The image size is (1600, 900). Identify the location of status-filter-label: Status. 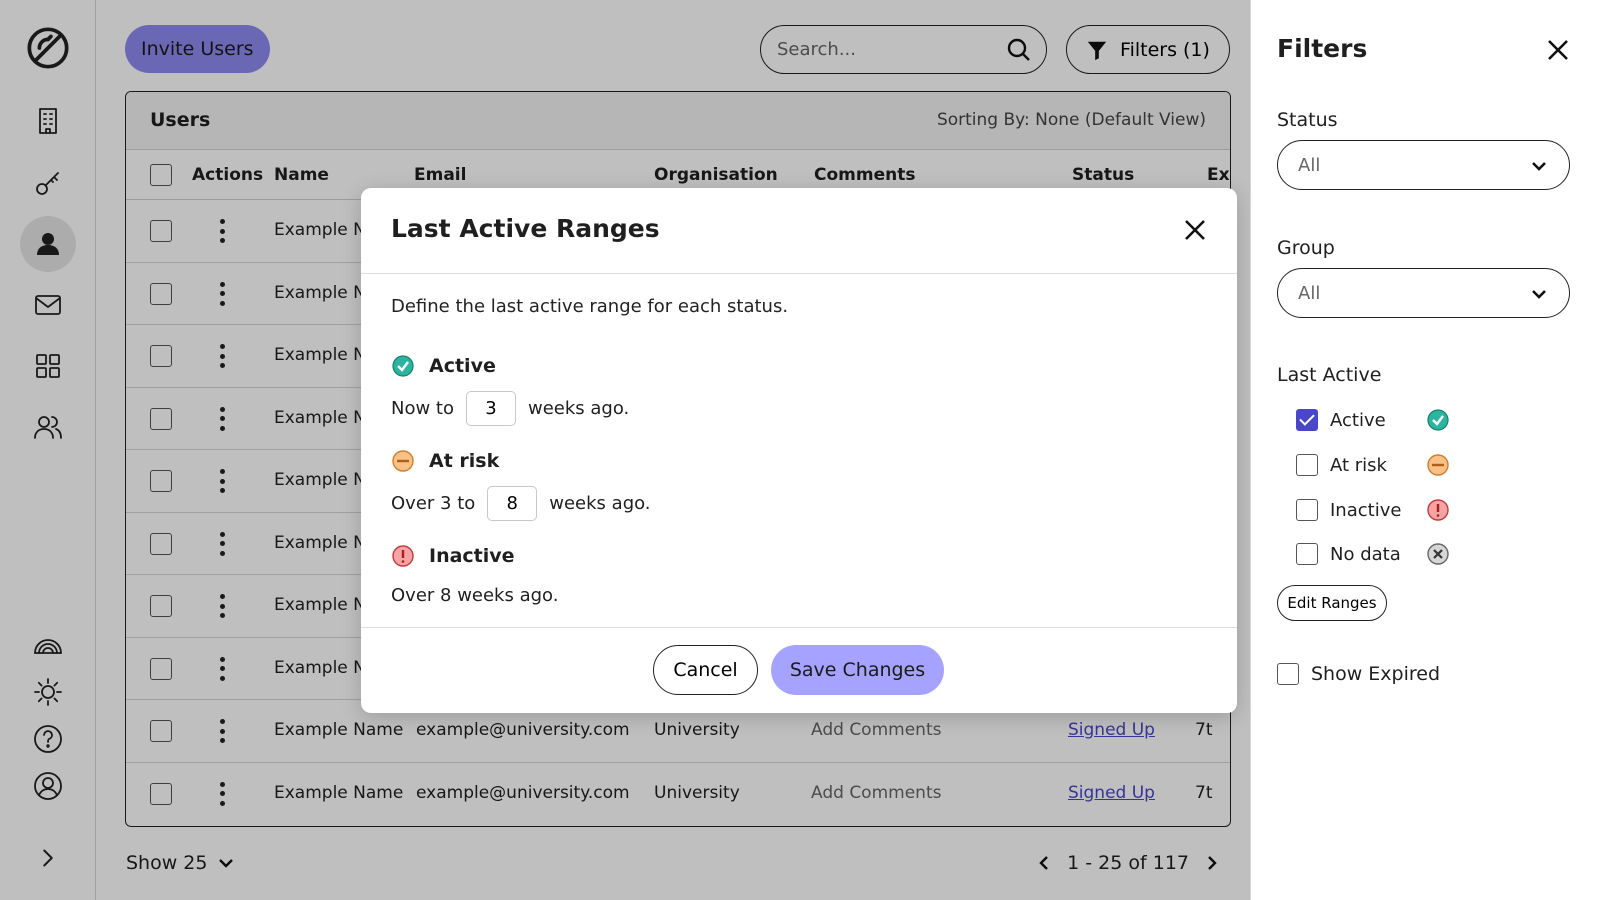
(1307, 120).